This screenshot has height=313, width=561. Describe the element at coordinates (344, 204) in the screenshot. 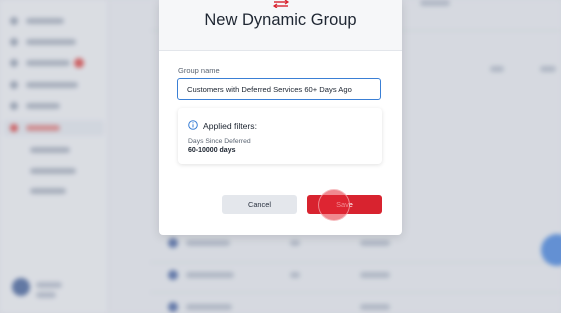

I see `save-button: Save` at that location.